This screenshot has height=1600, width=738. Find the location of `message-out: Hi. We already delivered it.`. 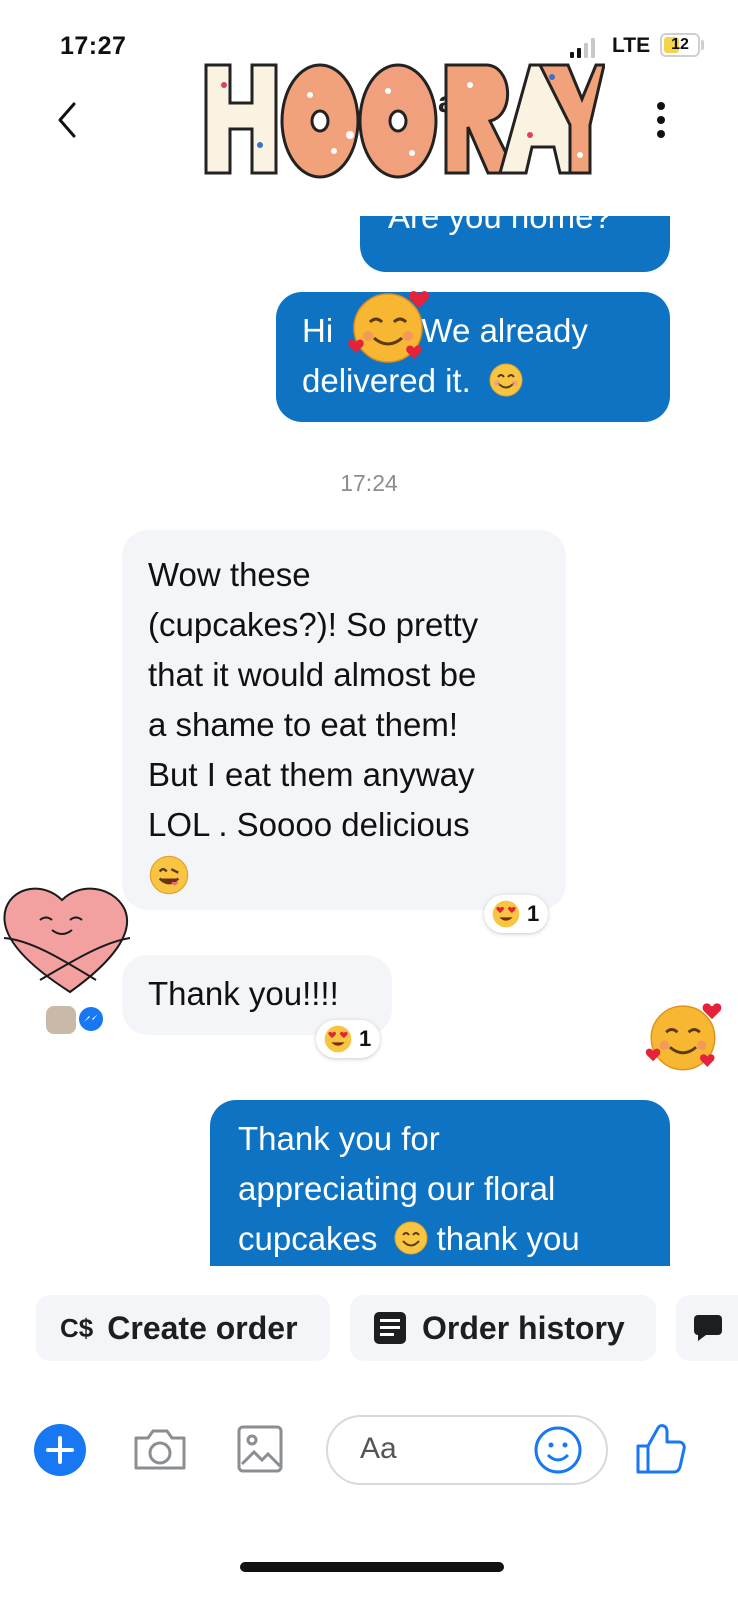

message-out: Hi. We already delivered it. is located at coordinates (473, 357).